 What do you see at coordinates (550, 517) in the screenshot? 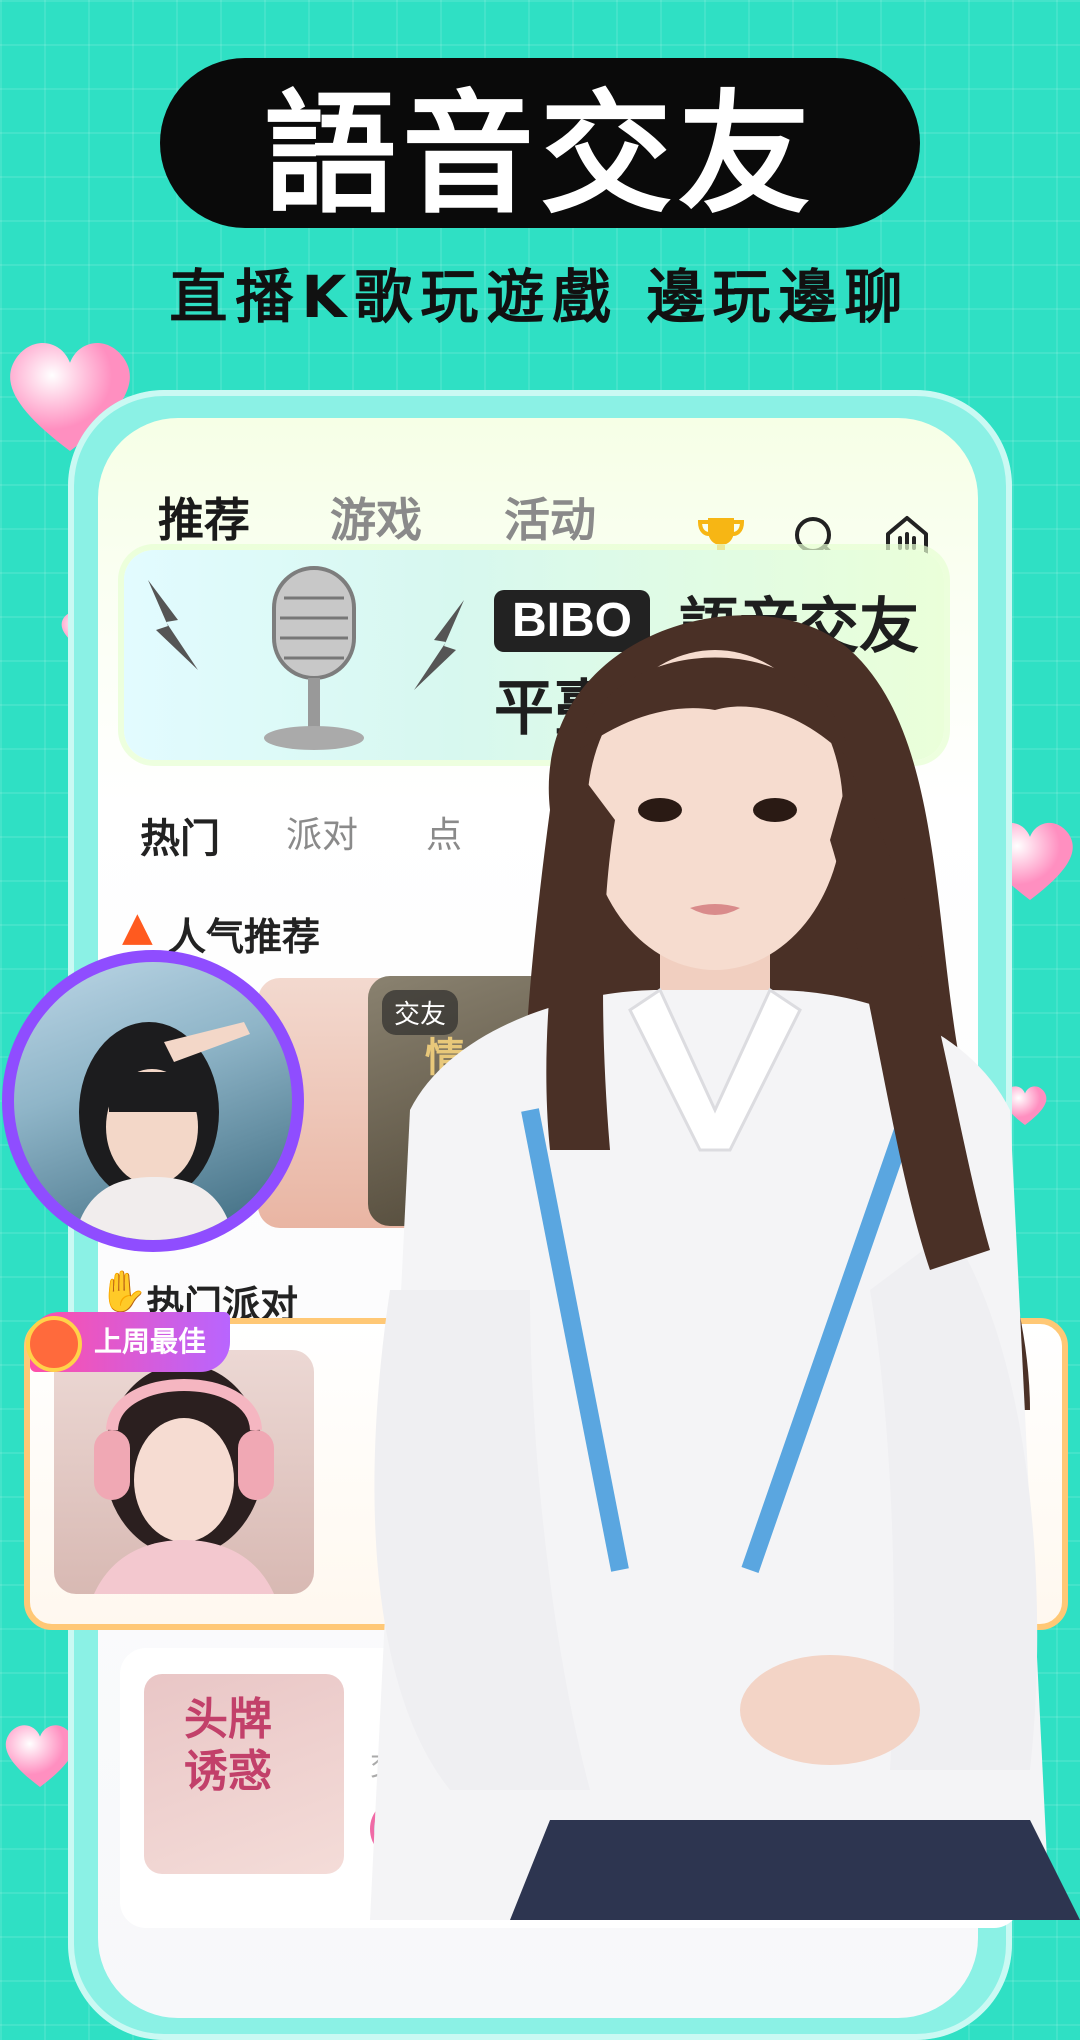
I see `tab-activity: 活动` at bounding box center [550, 517].